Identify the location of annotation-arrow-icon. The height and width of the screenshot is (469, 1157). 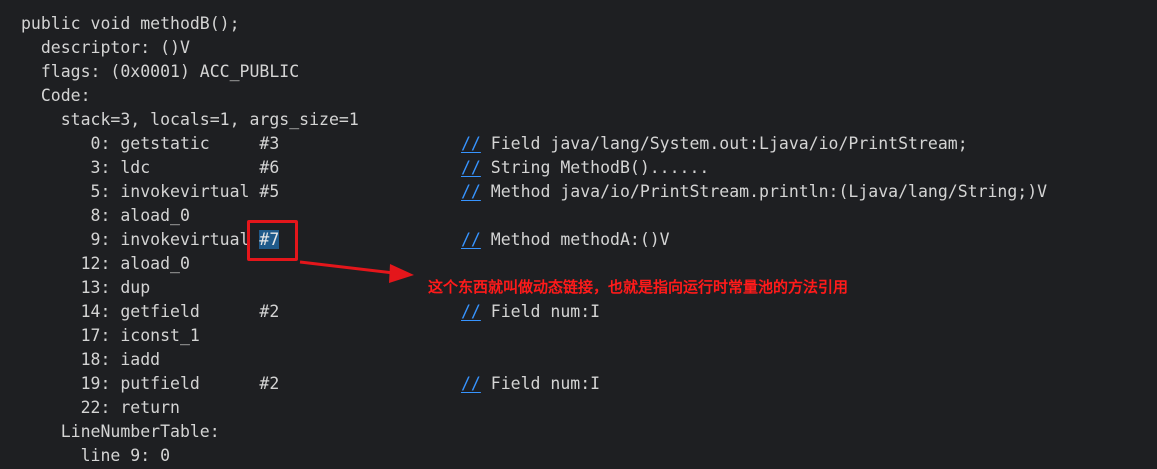
(356, 271).